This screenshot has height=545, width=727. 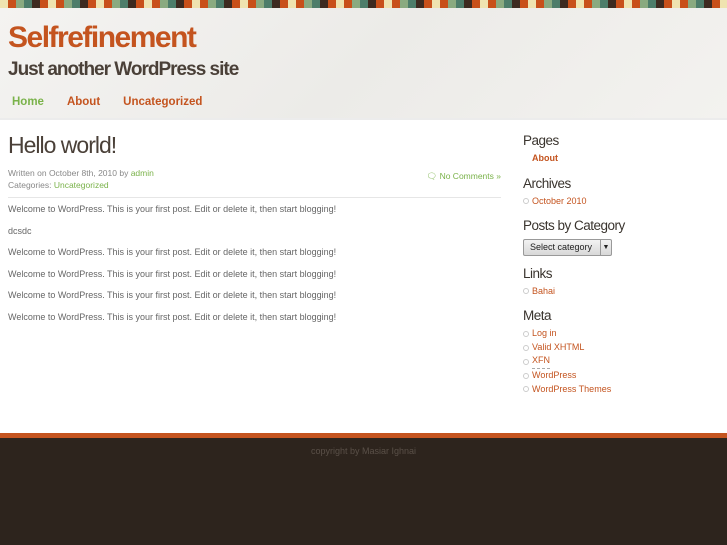 I want to click on chevron-down-icon: ▼, so click(x=605, y=247).